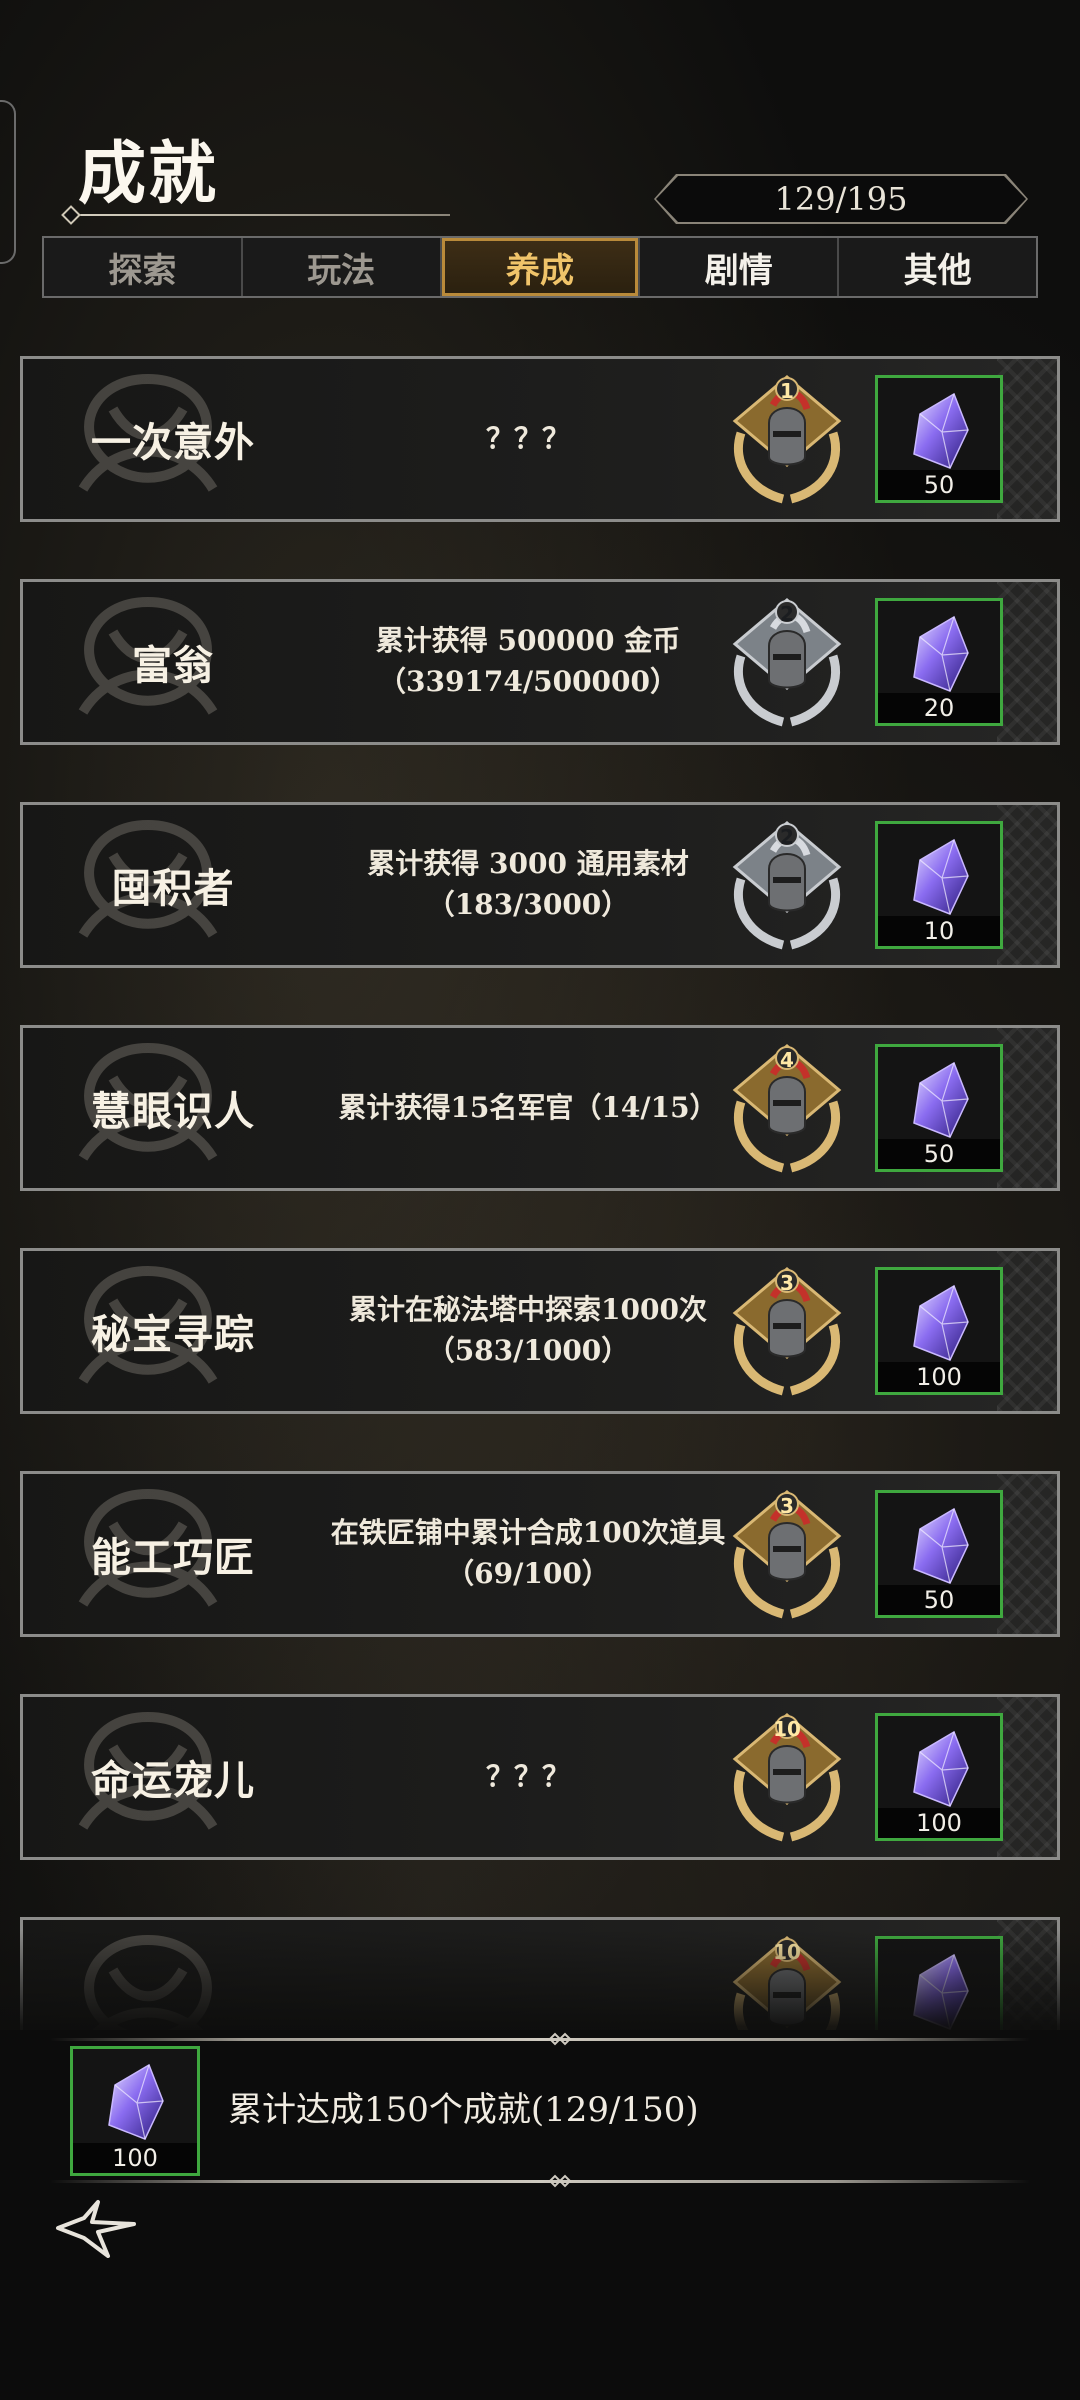  I want to click on achievement-name: 富翁, so click(173, 665).